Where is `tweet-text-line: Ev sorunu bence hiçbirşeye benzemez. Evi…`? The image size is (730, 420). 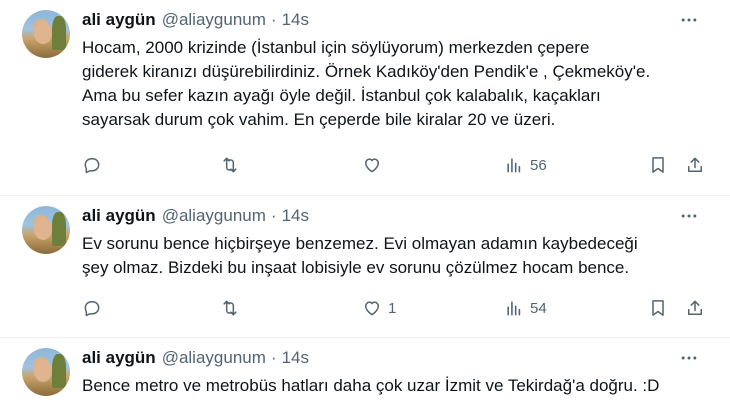 tweet-text-line: Ev sorunu bence hiçbirşeye benzemez. Evi… is located at coordinates (360, 243).